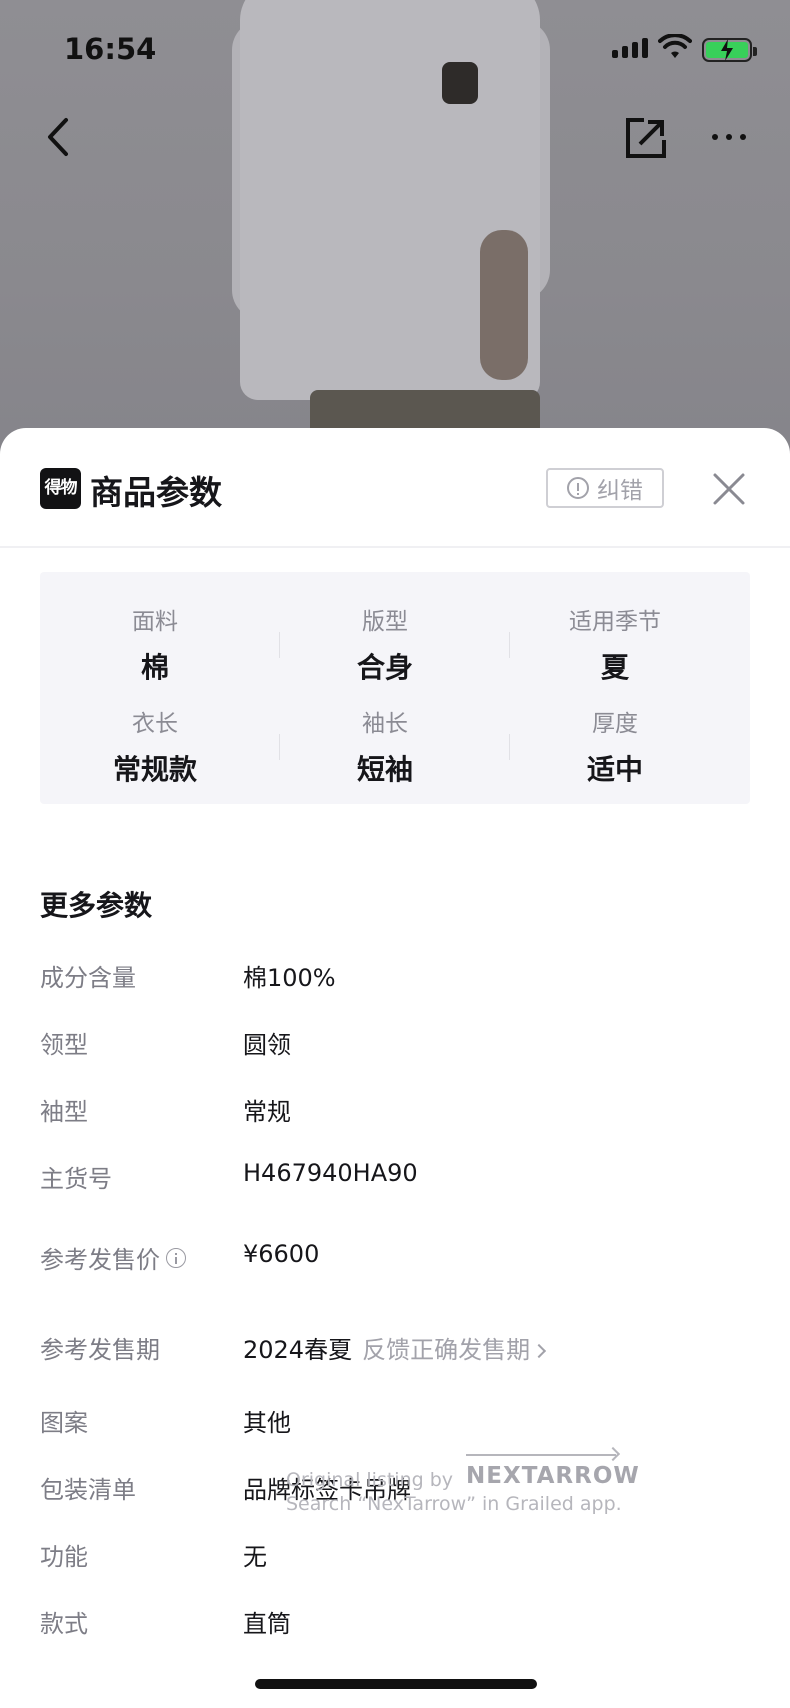 Image resolution: width=790 pixels, height=1708 pixels. I want to click on wifi-icon, so click(675, 46).